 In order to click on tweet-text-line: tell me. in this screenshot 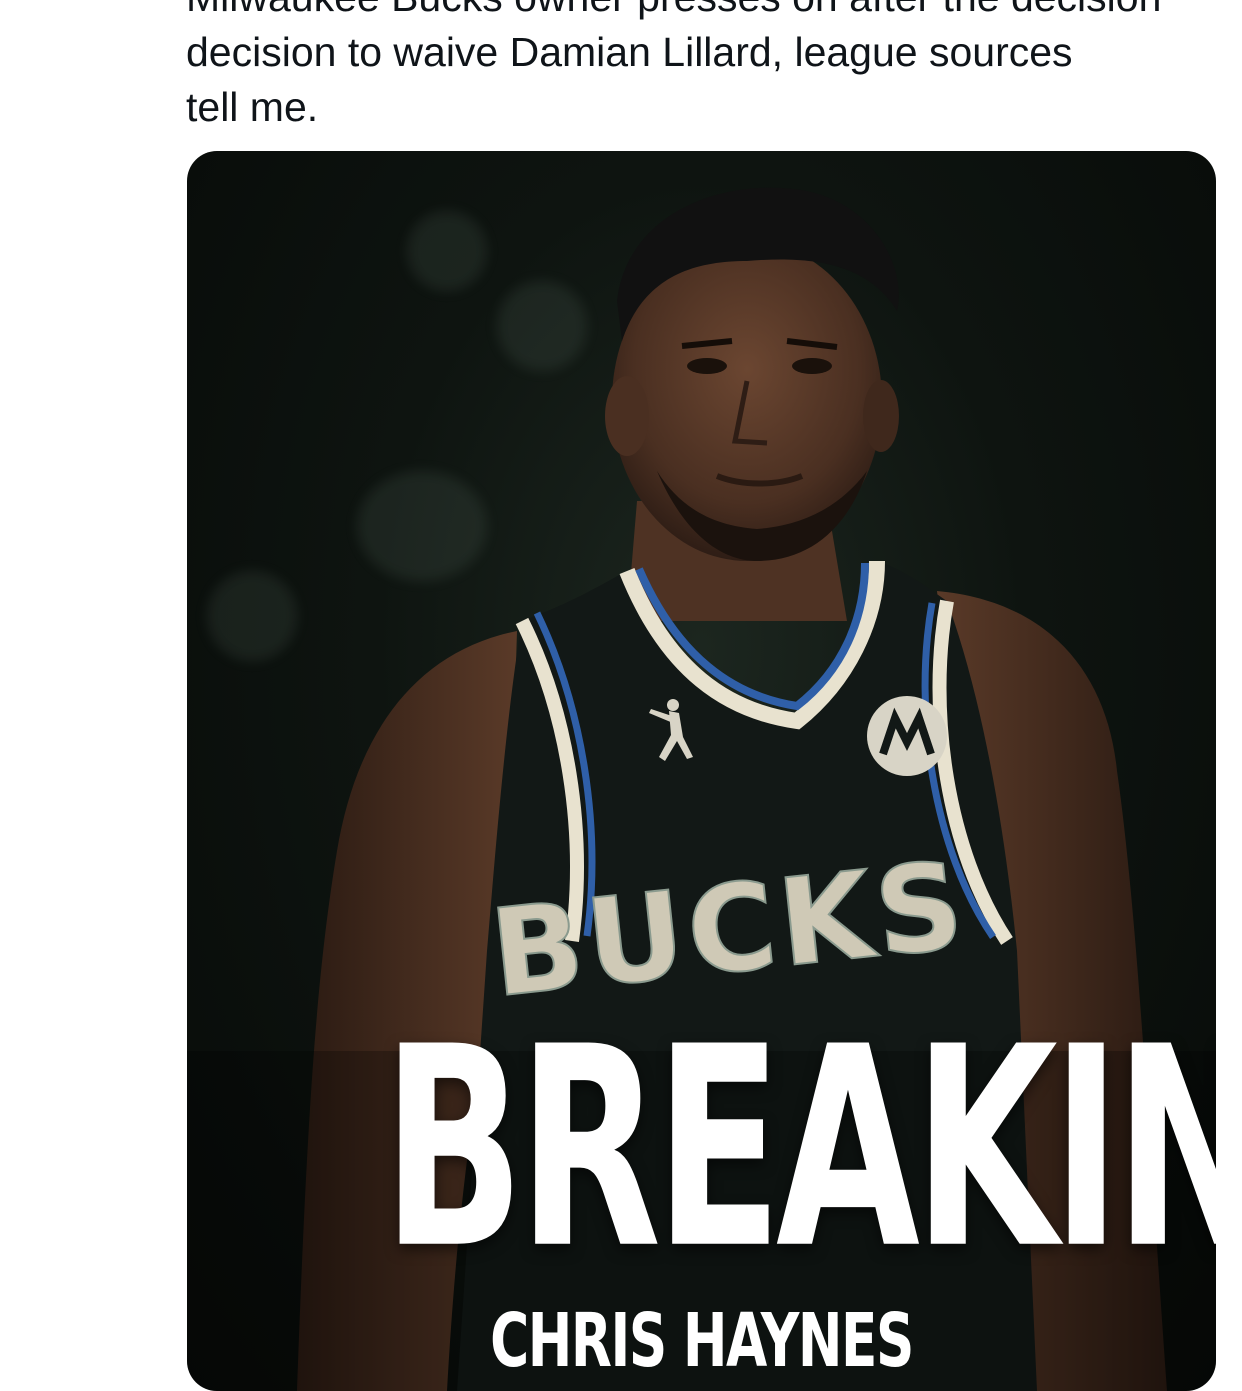, I will do `click(252, 107)`.